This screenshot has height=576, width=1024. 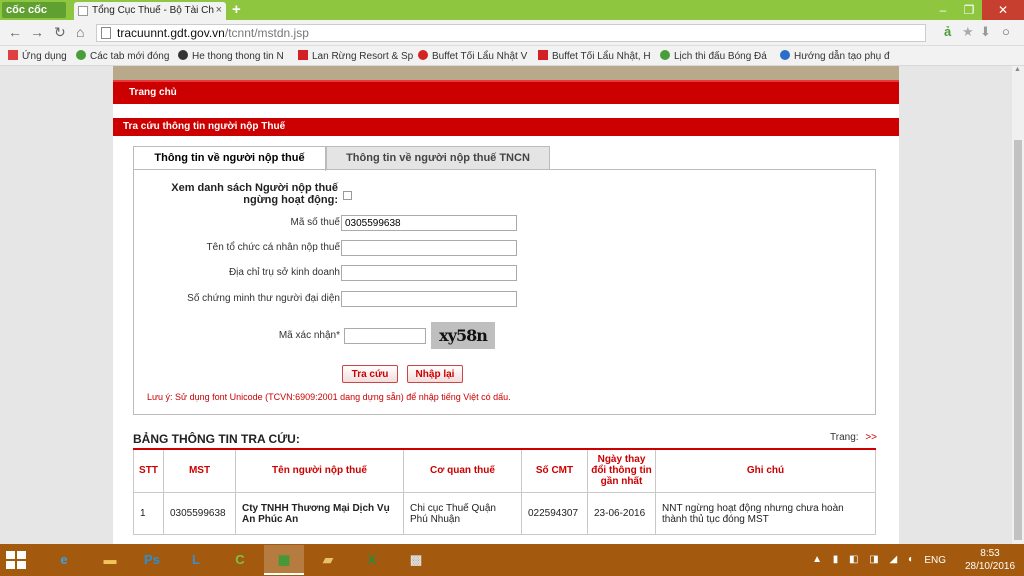 I want to click on results-title: BẢNG THÔNG TIN TRA CỨU:, so click(x=216, y=439).